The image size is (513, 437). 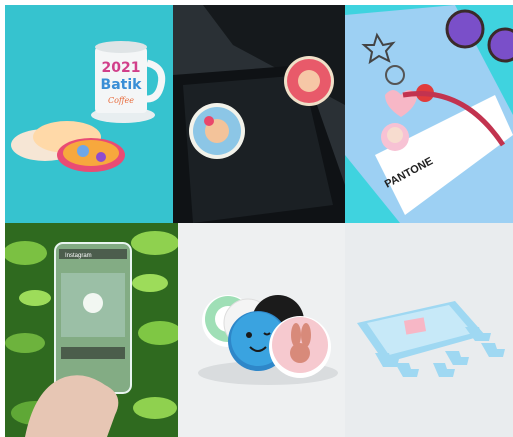 I want to click on mug-script-text: Coffee, so click(x=121, y=100).